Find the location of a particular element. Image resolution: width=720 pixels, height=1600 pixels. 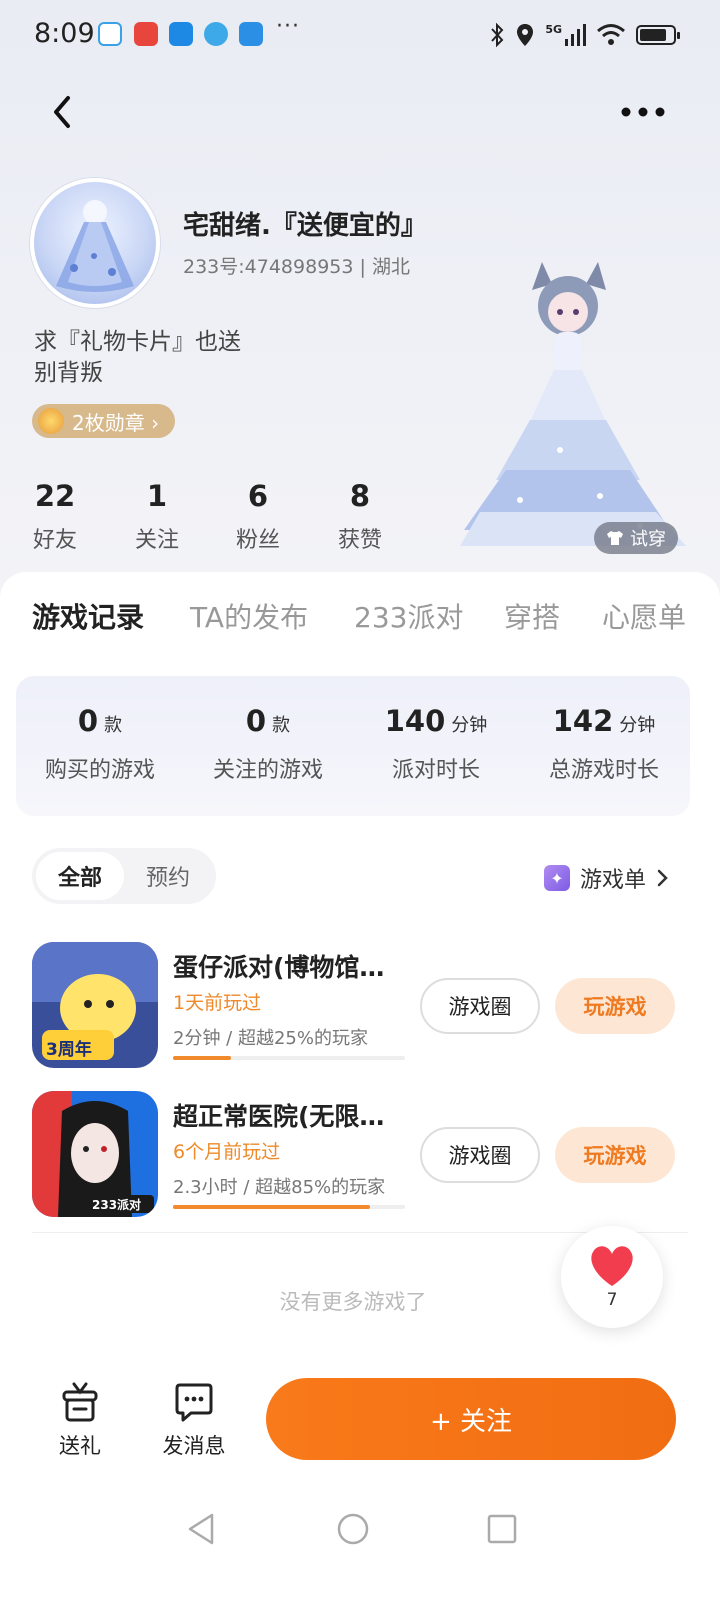

chevron-right-icon is located at coordinates (662, 878).